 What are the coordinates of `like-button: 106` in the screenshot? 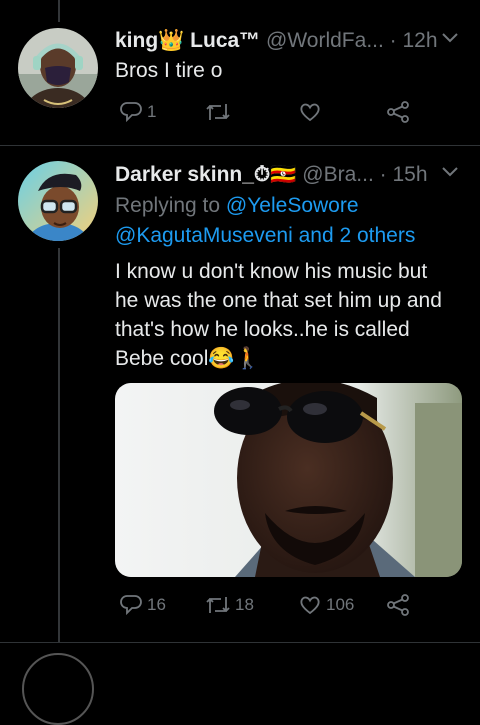 It's located at (326, 605).